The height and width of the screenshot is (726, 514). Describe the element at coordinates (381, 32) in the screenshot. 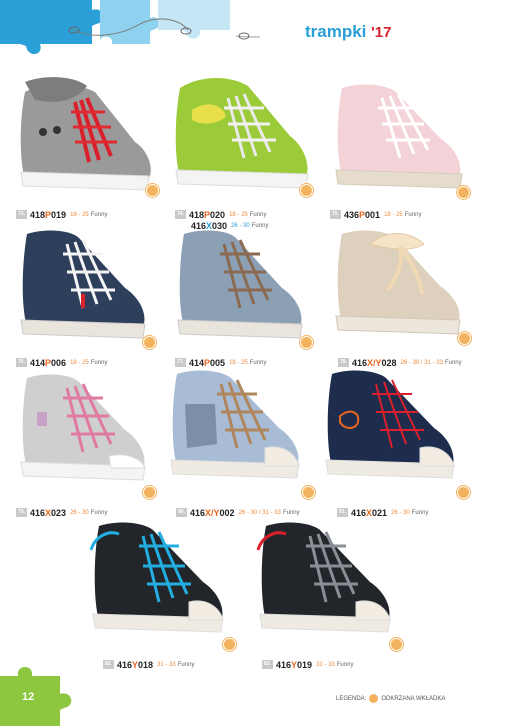

I see `catalog-year: '17` at that location.